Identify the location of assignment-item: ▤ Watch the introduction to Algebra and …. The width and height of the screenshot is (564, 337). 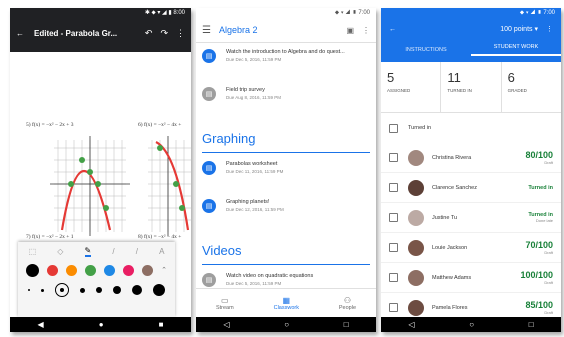
(286, 62).